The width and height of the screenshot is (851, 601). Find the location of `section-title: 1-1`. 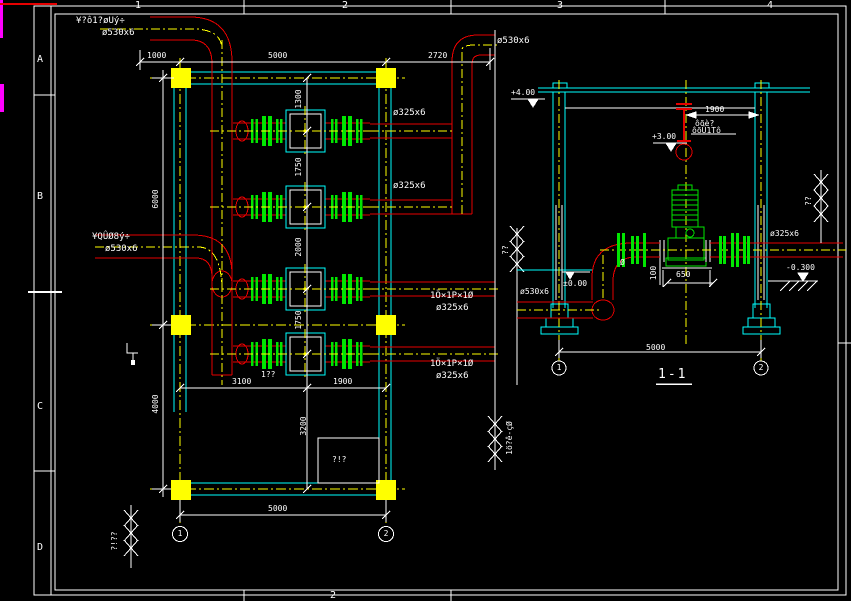

section-title: 1-1 is located at coordinates (673, 374).